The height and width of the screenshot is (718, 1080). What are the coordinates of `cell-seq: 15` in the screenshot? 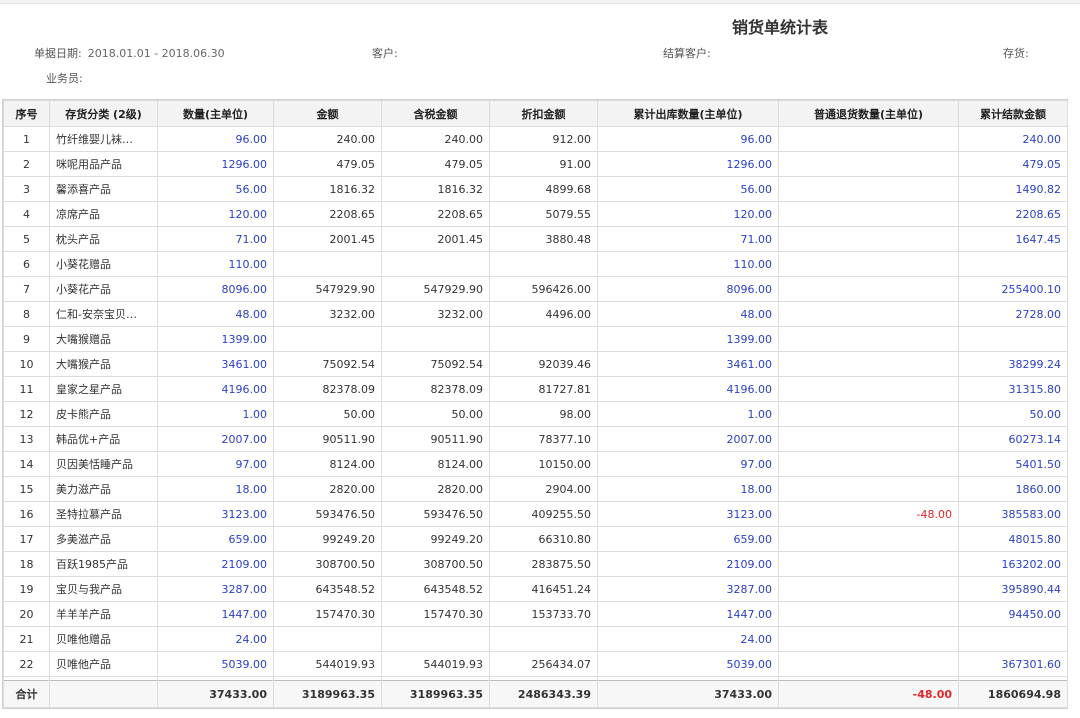 It's located at (26, 489).